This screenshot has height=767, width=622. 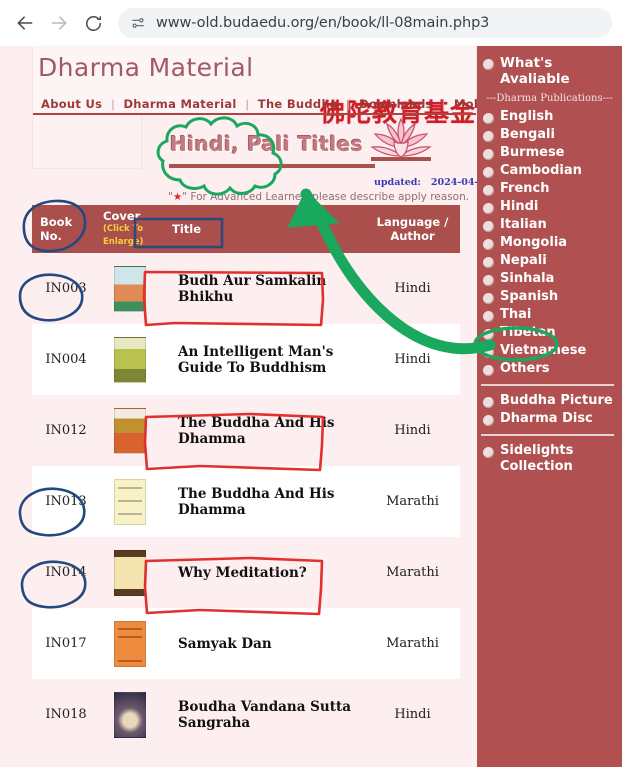 I want to click on sidebar-item-mongolia: Mongolia, so click(x=549, y=243).